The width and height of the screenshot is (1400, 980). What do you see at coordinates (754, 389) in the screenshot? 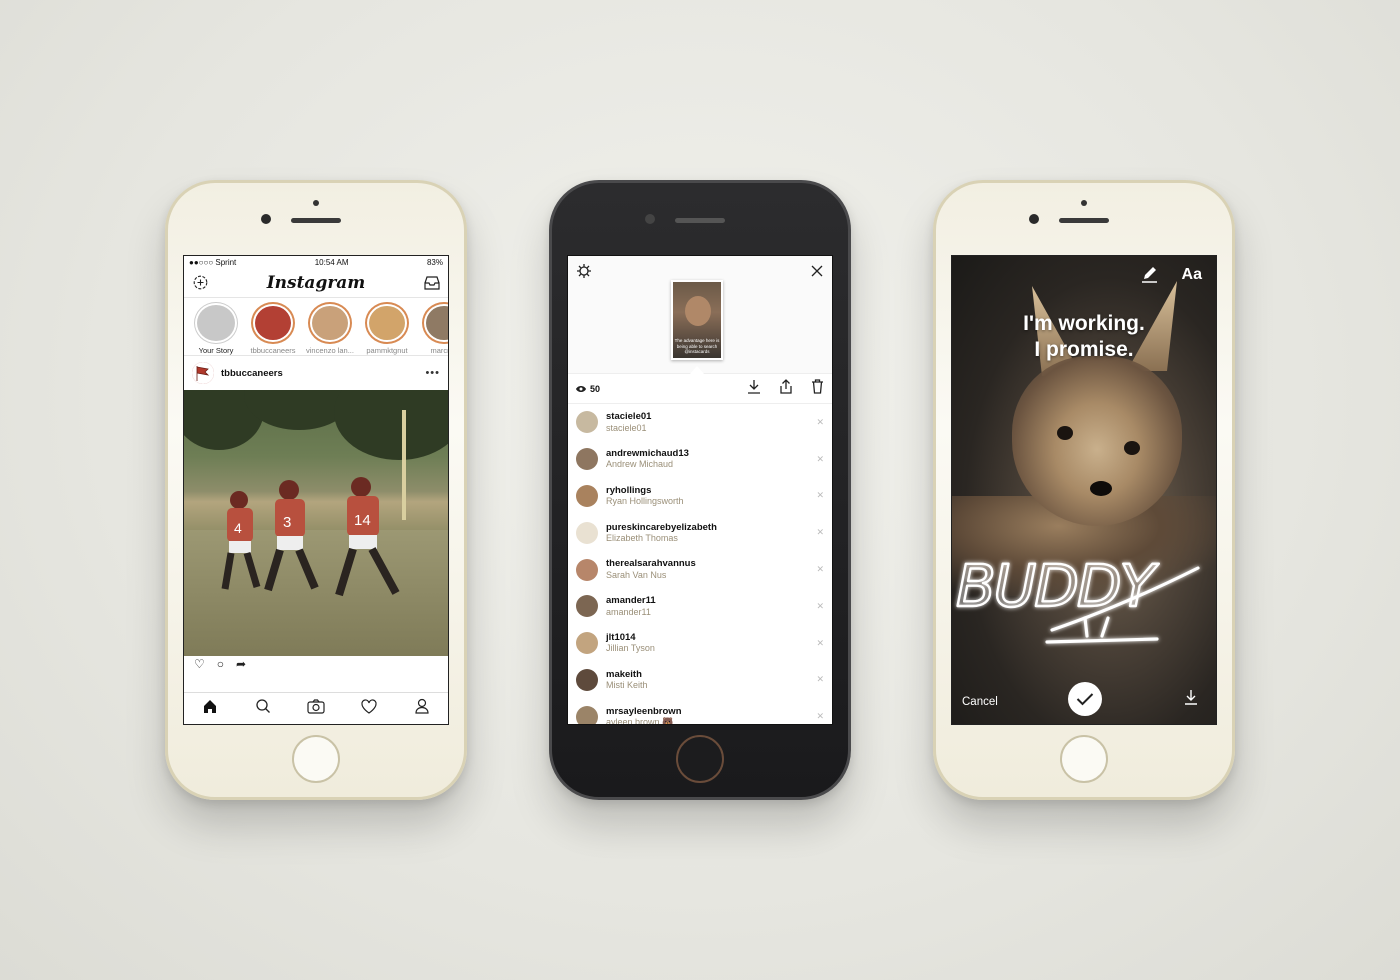
I see `download-icon` at bounding box center [754, 389].